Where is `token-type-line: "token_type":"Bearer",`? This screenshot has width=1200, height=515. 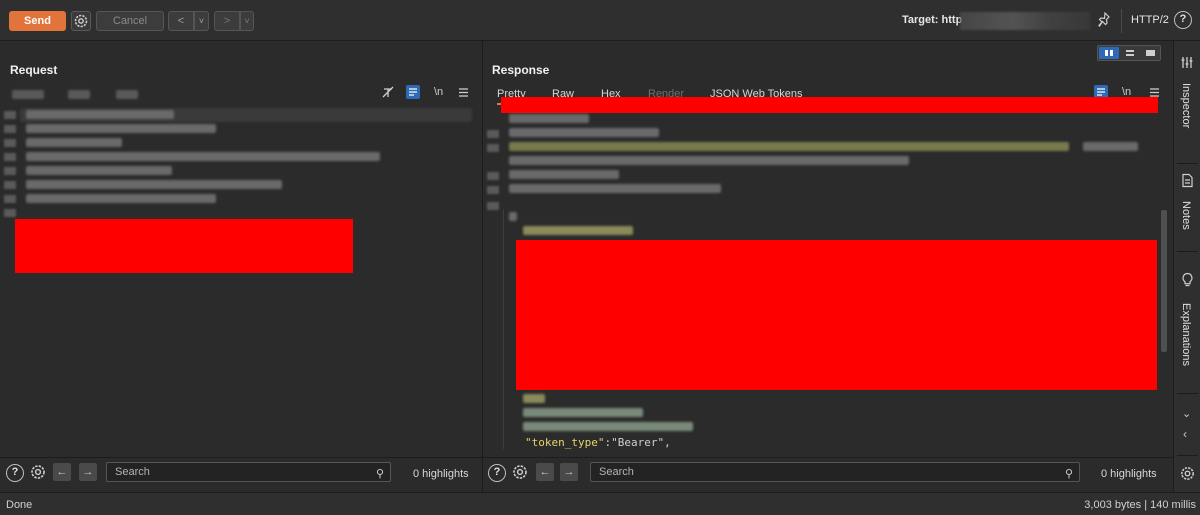 token-type-line: "token_type":"Bearer", is located at coordinates (598, 442).